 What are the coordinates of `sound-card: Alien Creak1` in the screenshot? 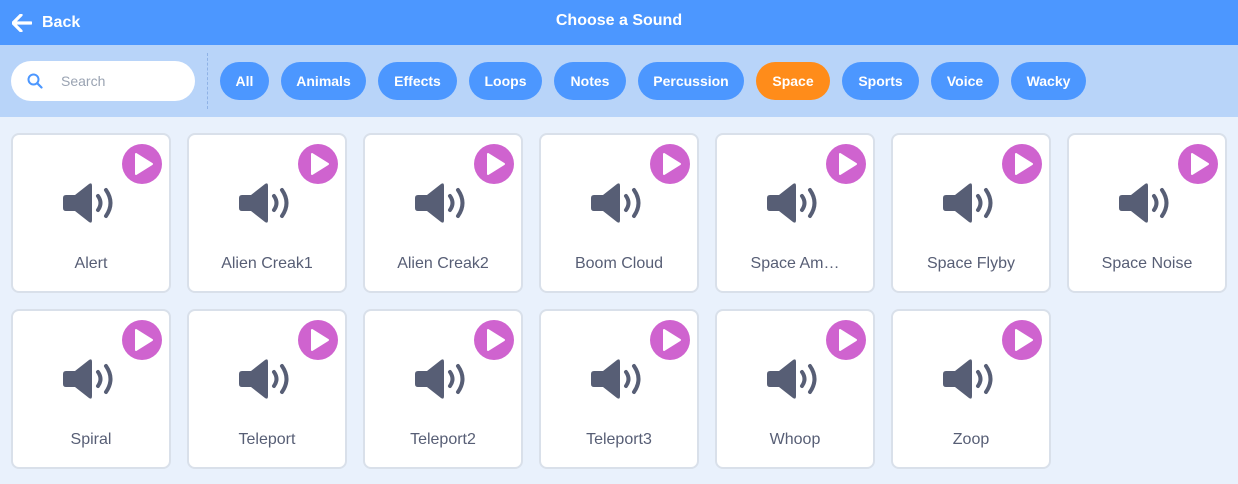 It's located at (267, 213).